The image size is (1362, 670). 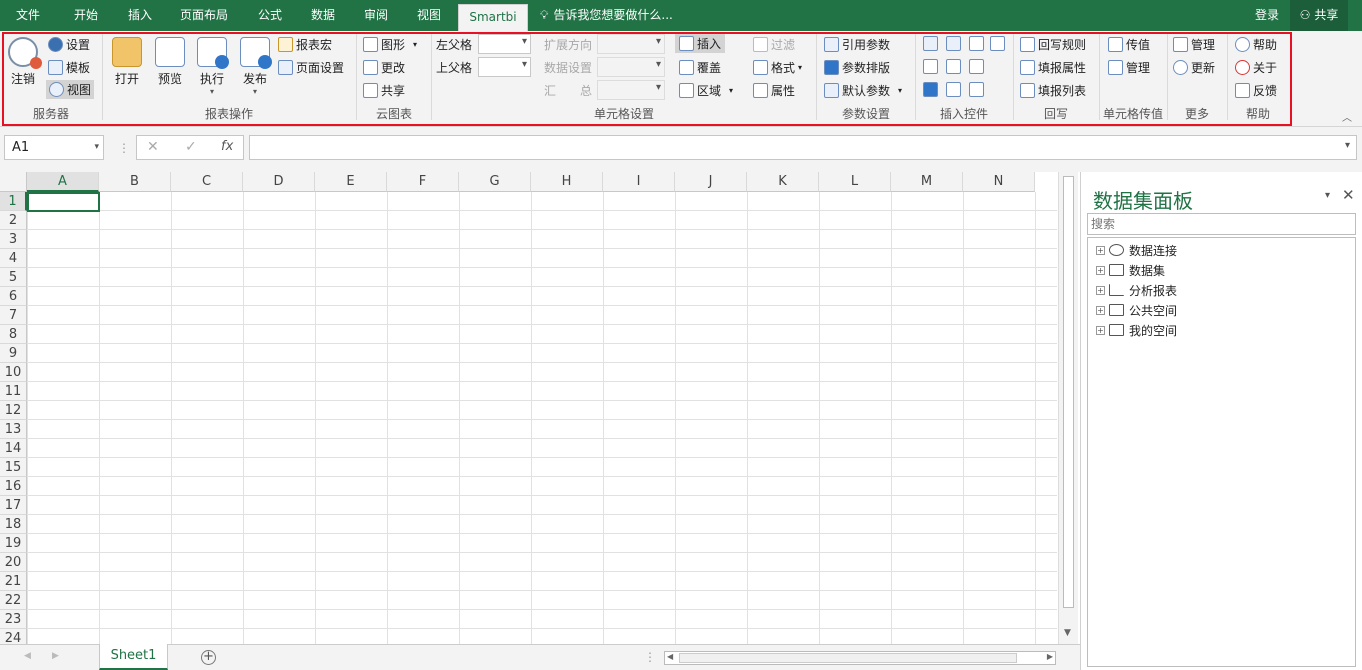 What do you see at coordinates (28, 15) in the screenshot?
I see `tab-file: 文件` at bounding box center [28, 15].